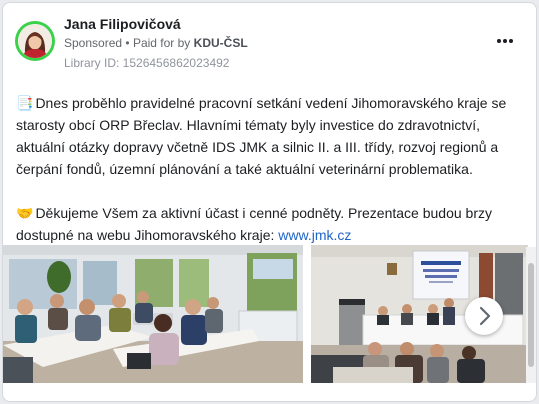 This screenshot has height=404, width=539. I want to click on paid-for-prefix: Paid for by, so click(161, 43).